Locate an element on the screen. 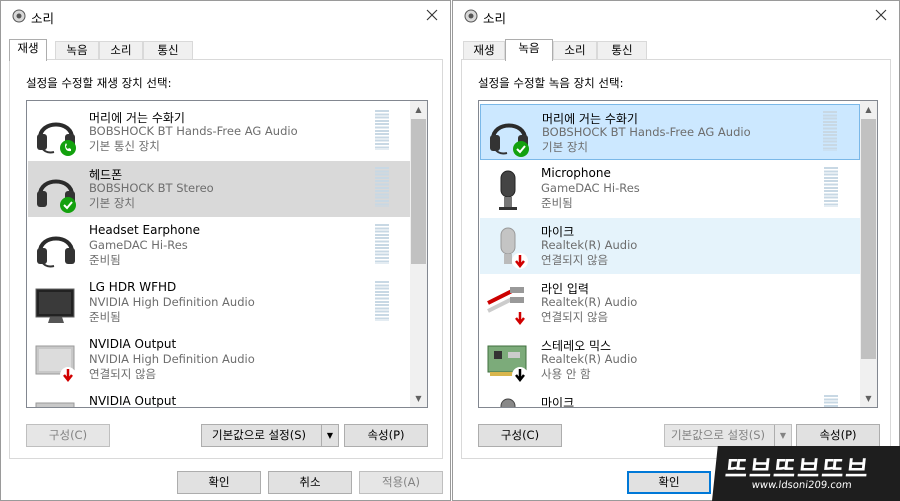  circuit-board-icon is located at coordinates (507, 364).